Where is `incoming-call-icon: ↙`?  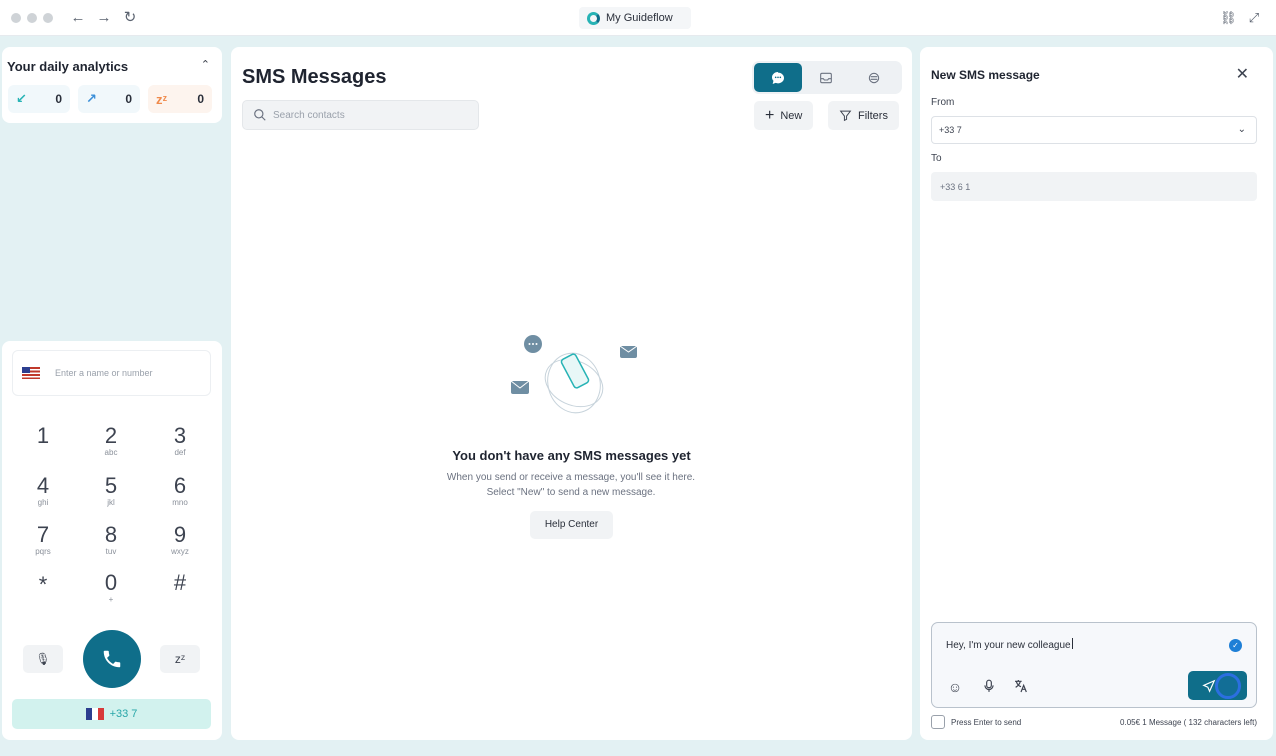
incoming-call-icon: ↙ is located at coordinates (21, 98).